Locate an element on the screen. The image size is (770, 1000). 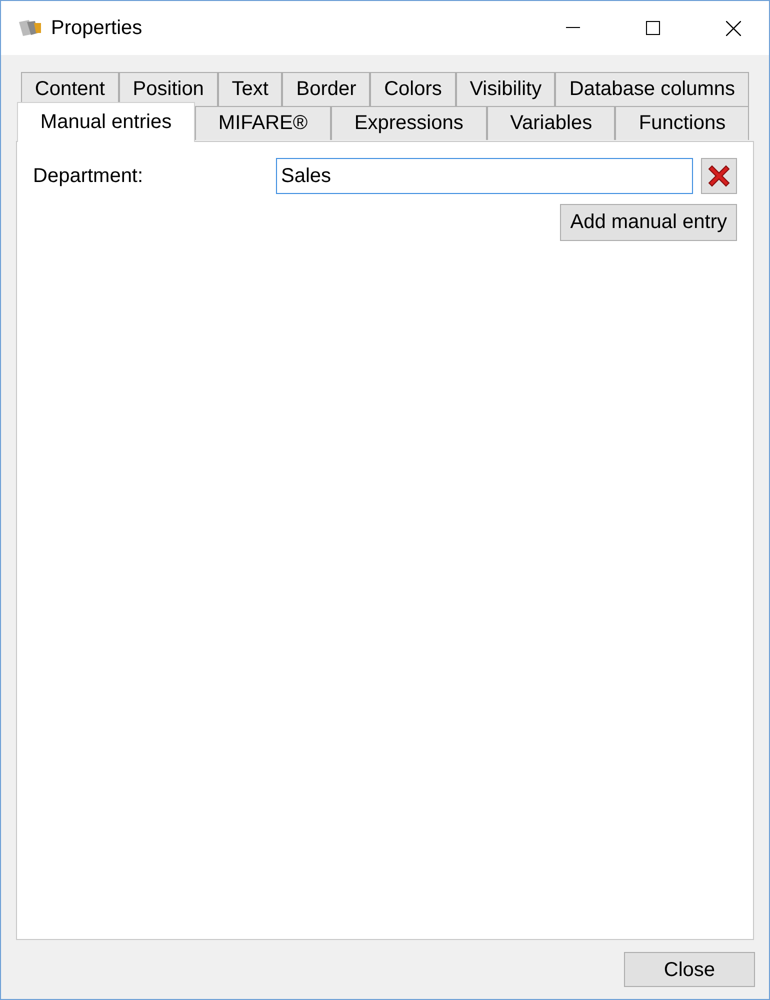
tab: Border is located at coordinates (326, 89).